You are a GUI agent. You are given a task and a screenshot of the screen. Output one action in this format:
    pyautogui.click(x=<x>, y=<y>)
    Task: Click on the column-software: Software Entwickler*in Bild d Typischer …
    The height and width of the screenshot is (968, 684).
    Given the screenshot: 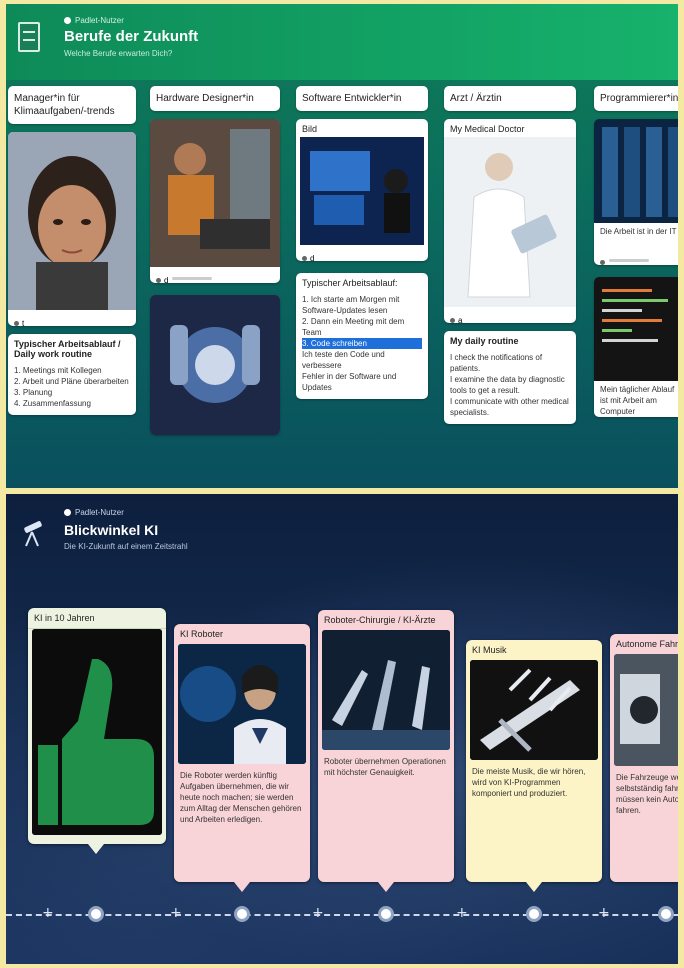 What is the action you would take?
    pyautogui.click(x=362, y=242)
    